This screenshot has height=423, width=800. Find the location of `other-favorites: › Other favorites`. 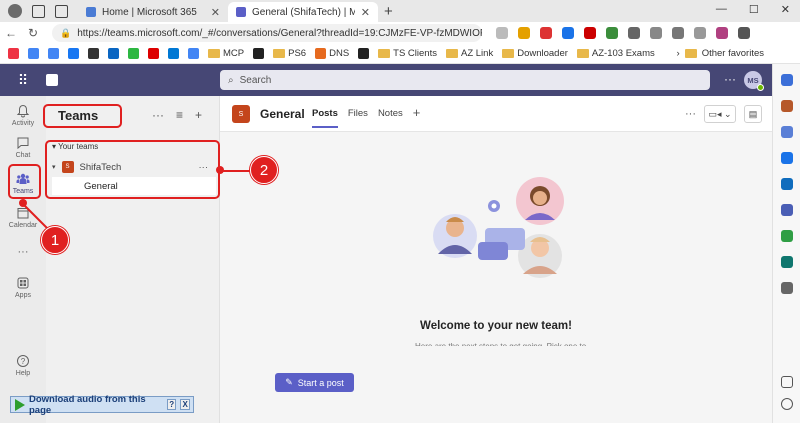

other-favorites: › Other favorites is located at coordinates (720, 53).